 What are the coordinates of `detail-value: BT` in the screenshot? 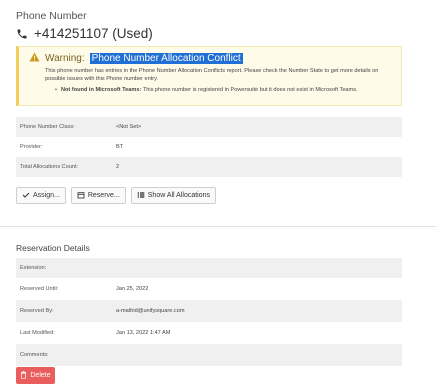 It's located at (120, 147).